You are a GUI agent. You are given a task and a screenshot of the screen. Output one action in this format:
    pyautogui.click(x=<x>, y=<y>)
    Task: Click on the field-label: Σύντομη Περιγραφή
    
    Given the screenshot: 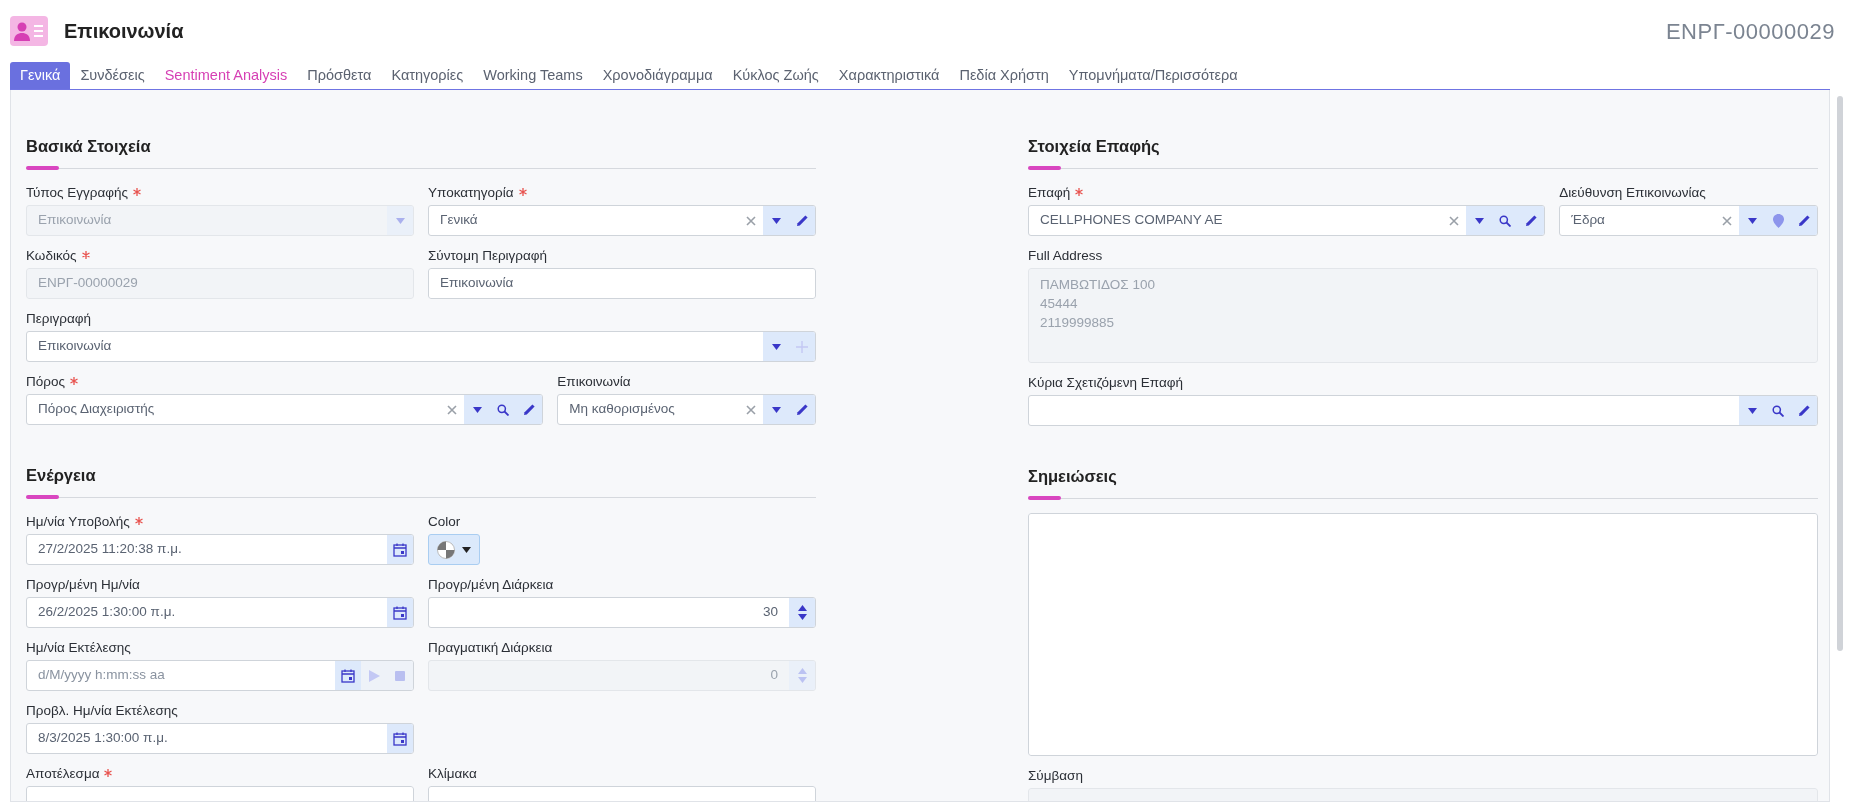 What is the action you would take?
    pyautogui.click(x=488, y=256)
    